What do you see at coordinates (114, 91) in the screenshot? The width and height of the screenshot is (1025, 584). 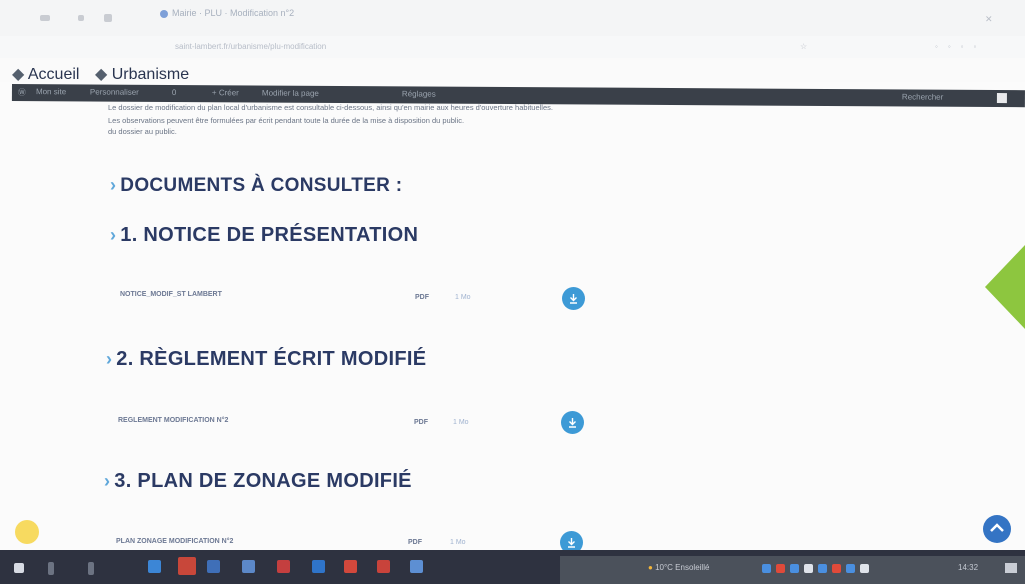 I see `admin-bar-customize: Personnaliser` at bounding box center [114, 91].